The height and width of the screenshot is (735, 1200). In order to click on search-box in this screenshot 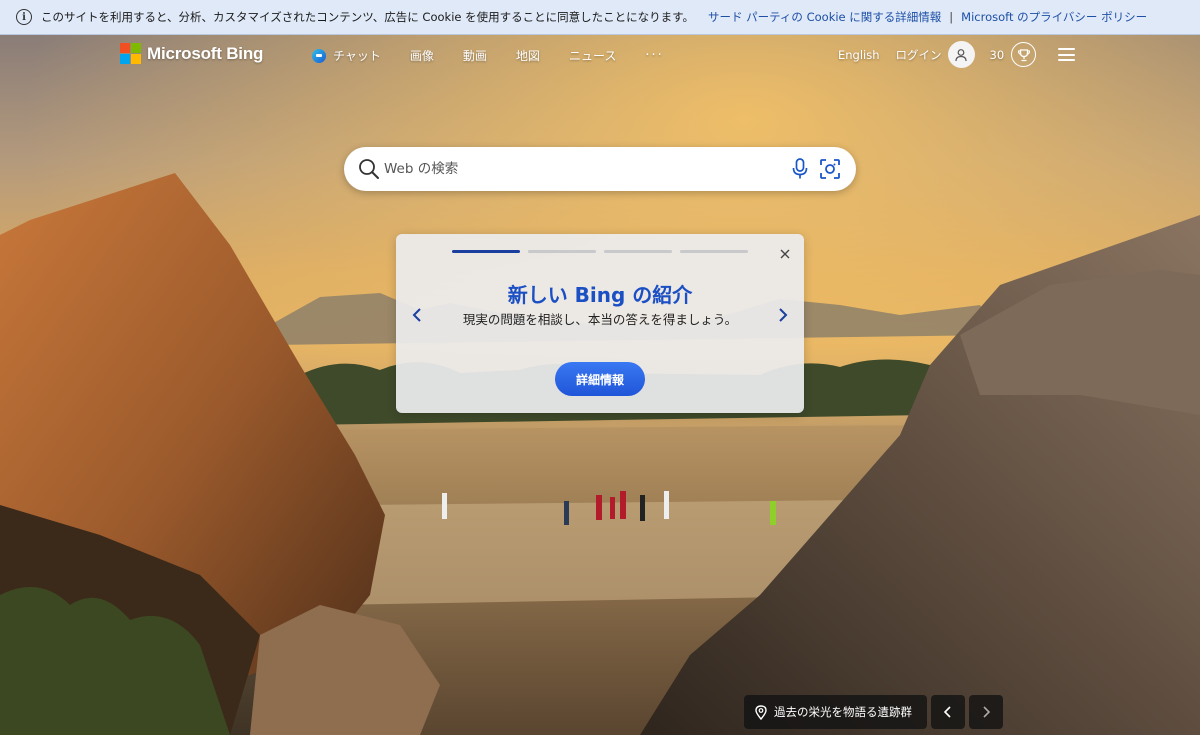, I will do `click(600, 169)`.